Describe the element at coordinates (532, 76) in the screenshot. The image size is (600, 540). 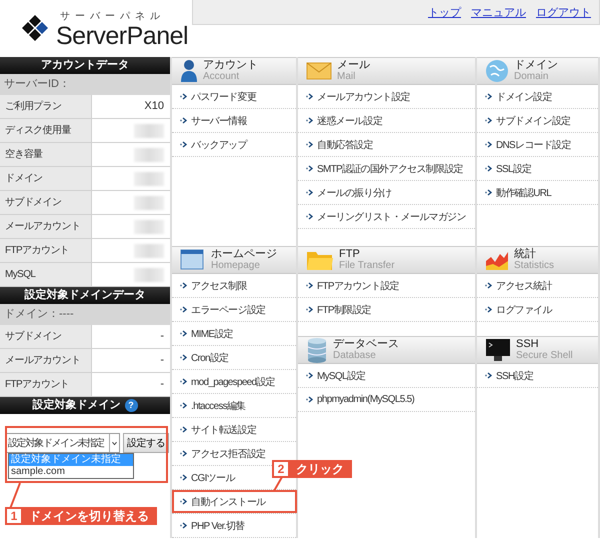
I see `section-subtitle: Domain` at that location.